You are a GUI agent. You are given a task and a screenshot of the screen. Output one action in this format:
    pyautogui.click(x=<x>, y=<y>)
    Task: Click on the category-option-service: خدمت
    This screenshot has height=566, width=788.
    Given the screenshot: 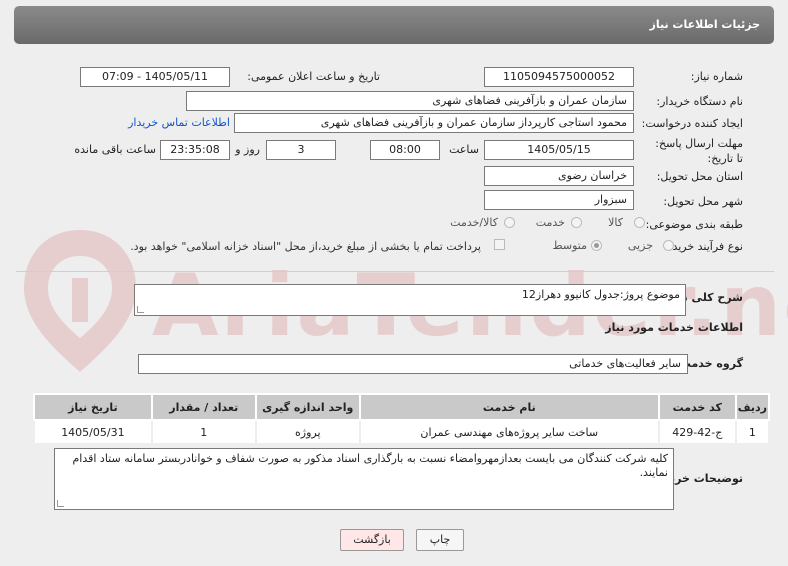 What is the action you would take?
    pyautogui.click(x=550, y=222)
    